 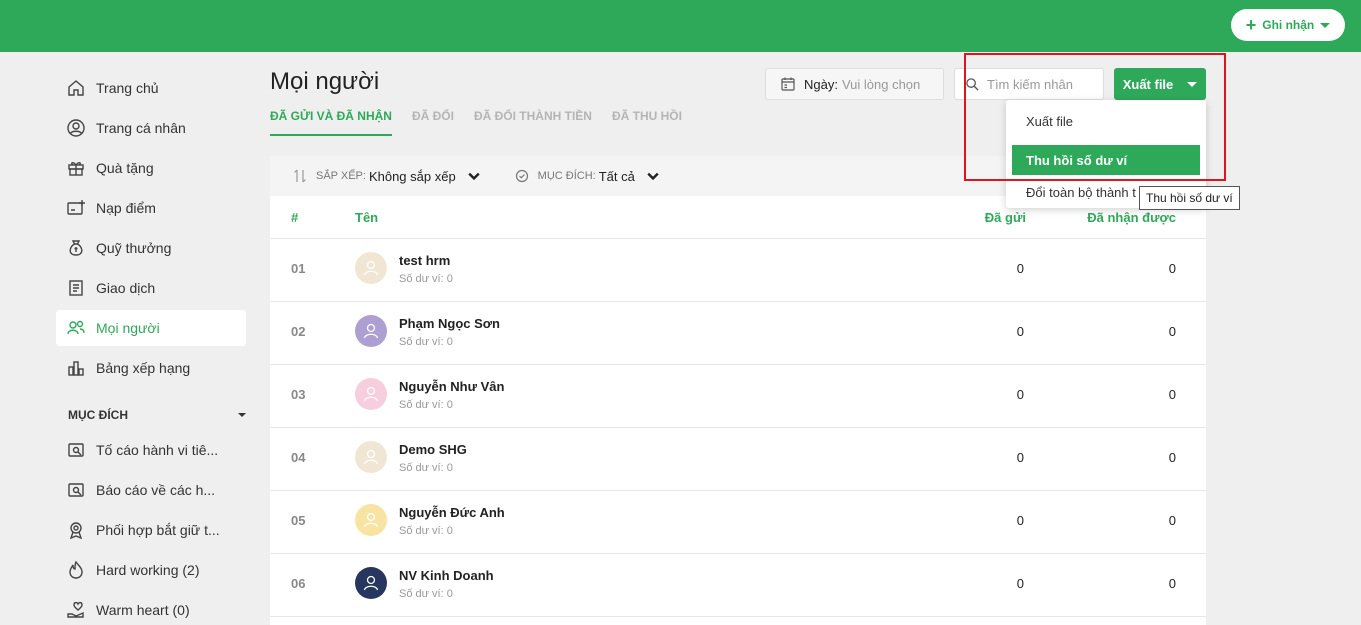 What do you see at coordinates (616, 176) in the screenshot?
I see `purpose-filter-value: Tất cả` at bounding box center [616, 176].